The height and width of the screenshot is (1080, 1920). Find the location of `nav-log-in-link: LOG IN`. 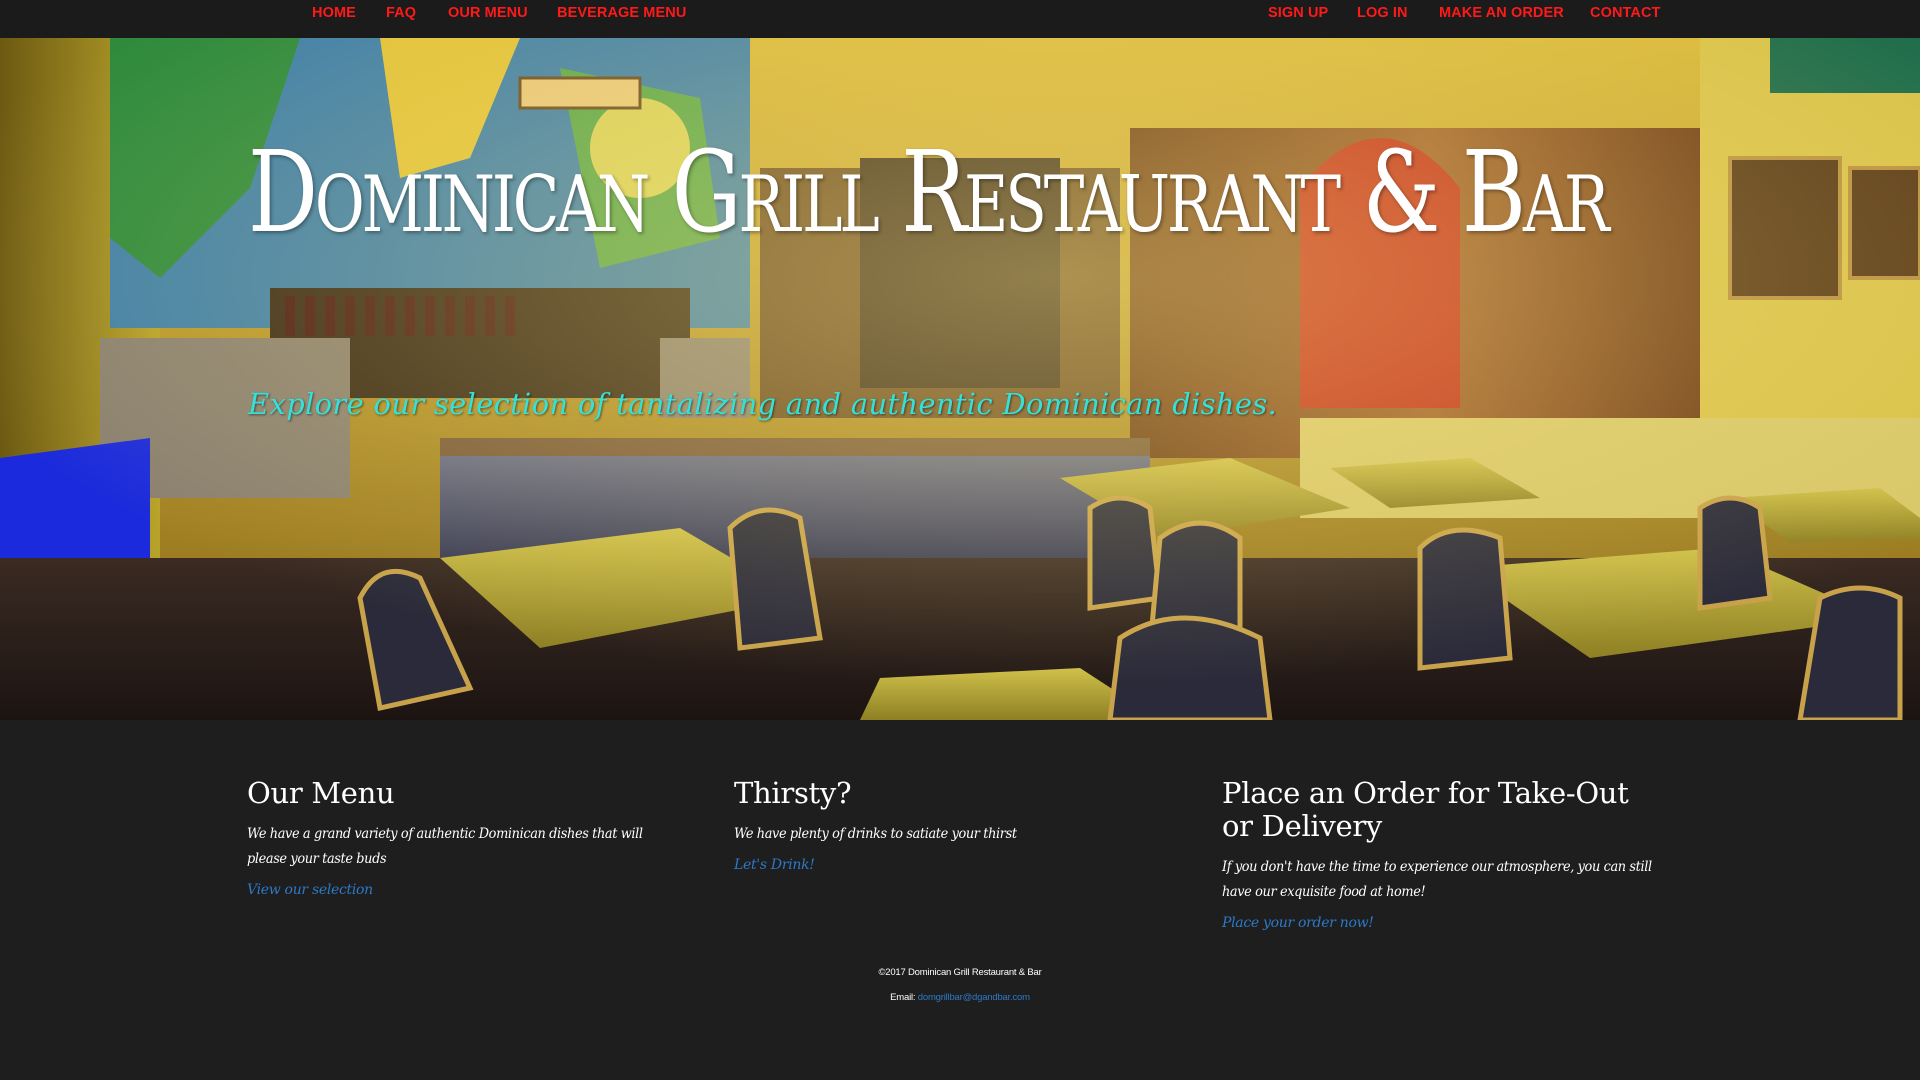

nav-log-in-link: LOG IN is located at coordinates (1382, 13).